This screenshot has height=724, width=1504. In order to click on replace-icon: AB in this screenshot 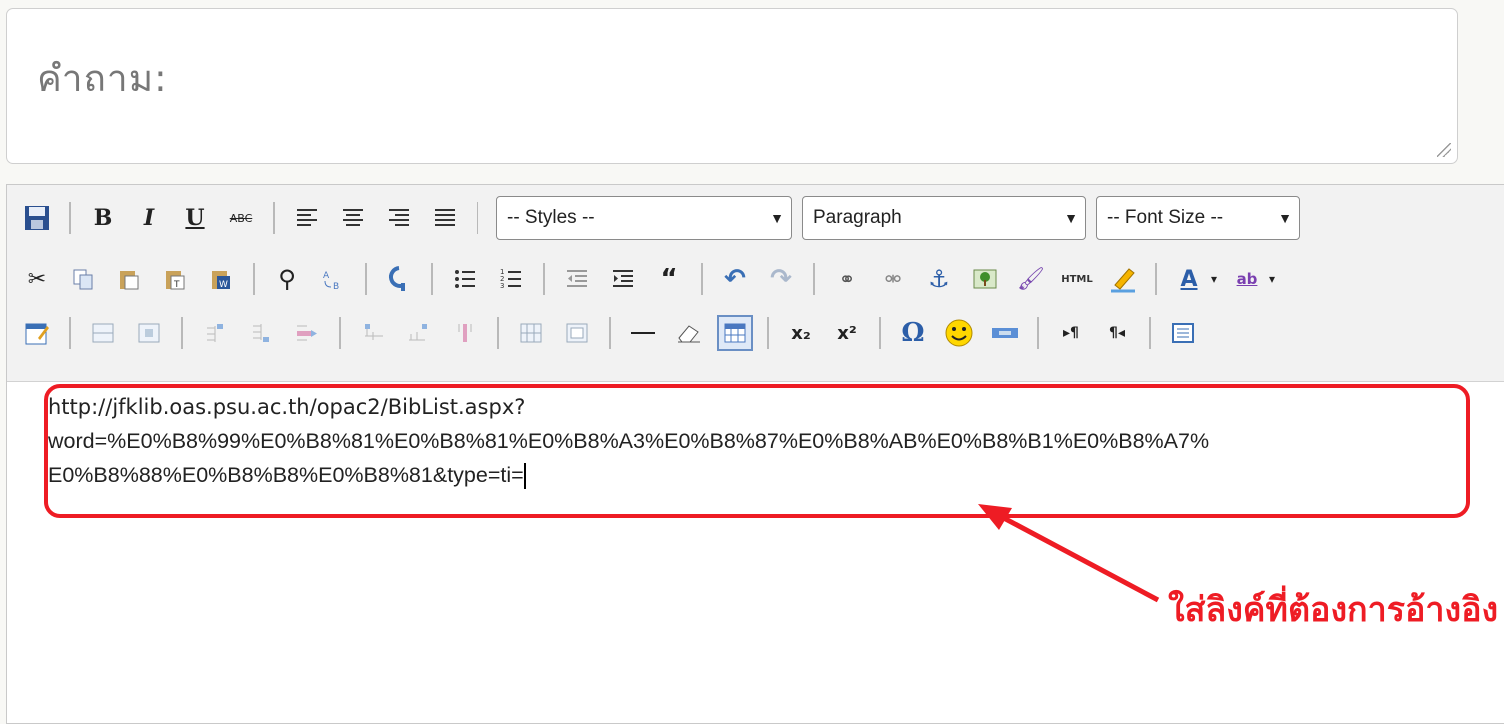, I will do `click(333, 279)`.